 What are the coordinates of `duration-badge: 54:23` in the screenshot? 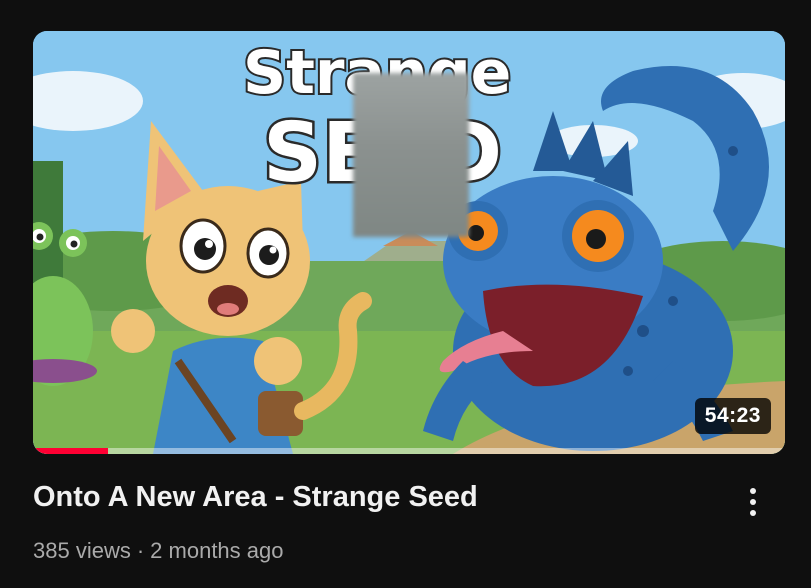 It's located at (732, 416).